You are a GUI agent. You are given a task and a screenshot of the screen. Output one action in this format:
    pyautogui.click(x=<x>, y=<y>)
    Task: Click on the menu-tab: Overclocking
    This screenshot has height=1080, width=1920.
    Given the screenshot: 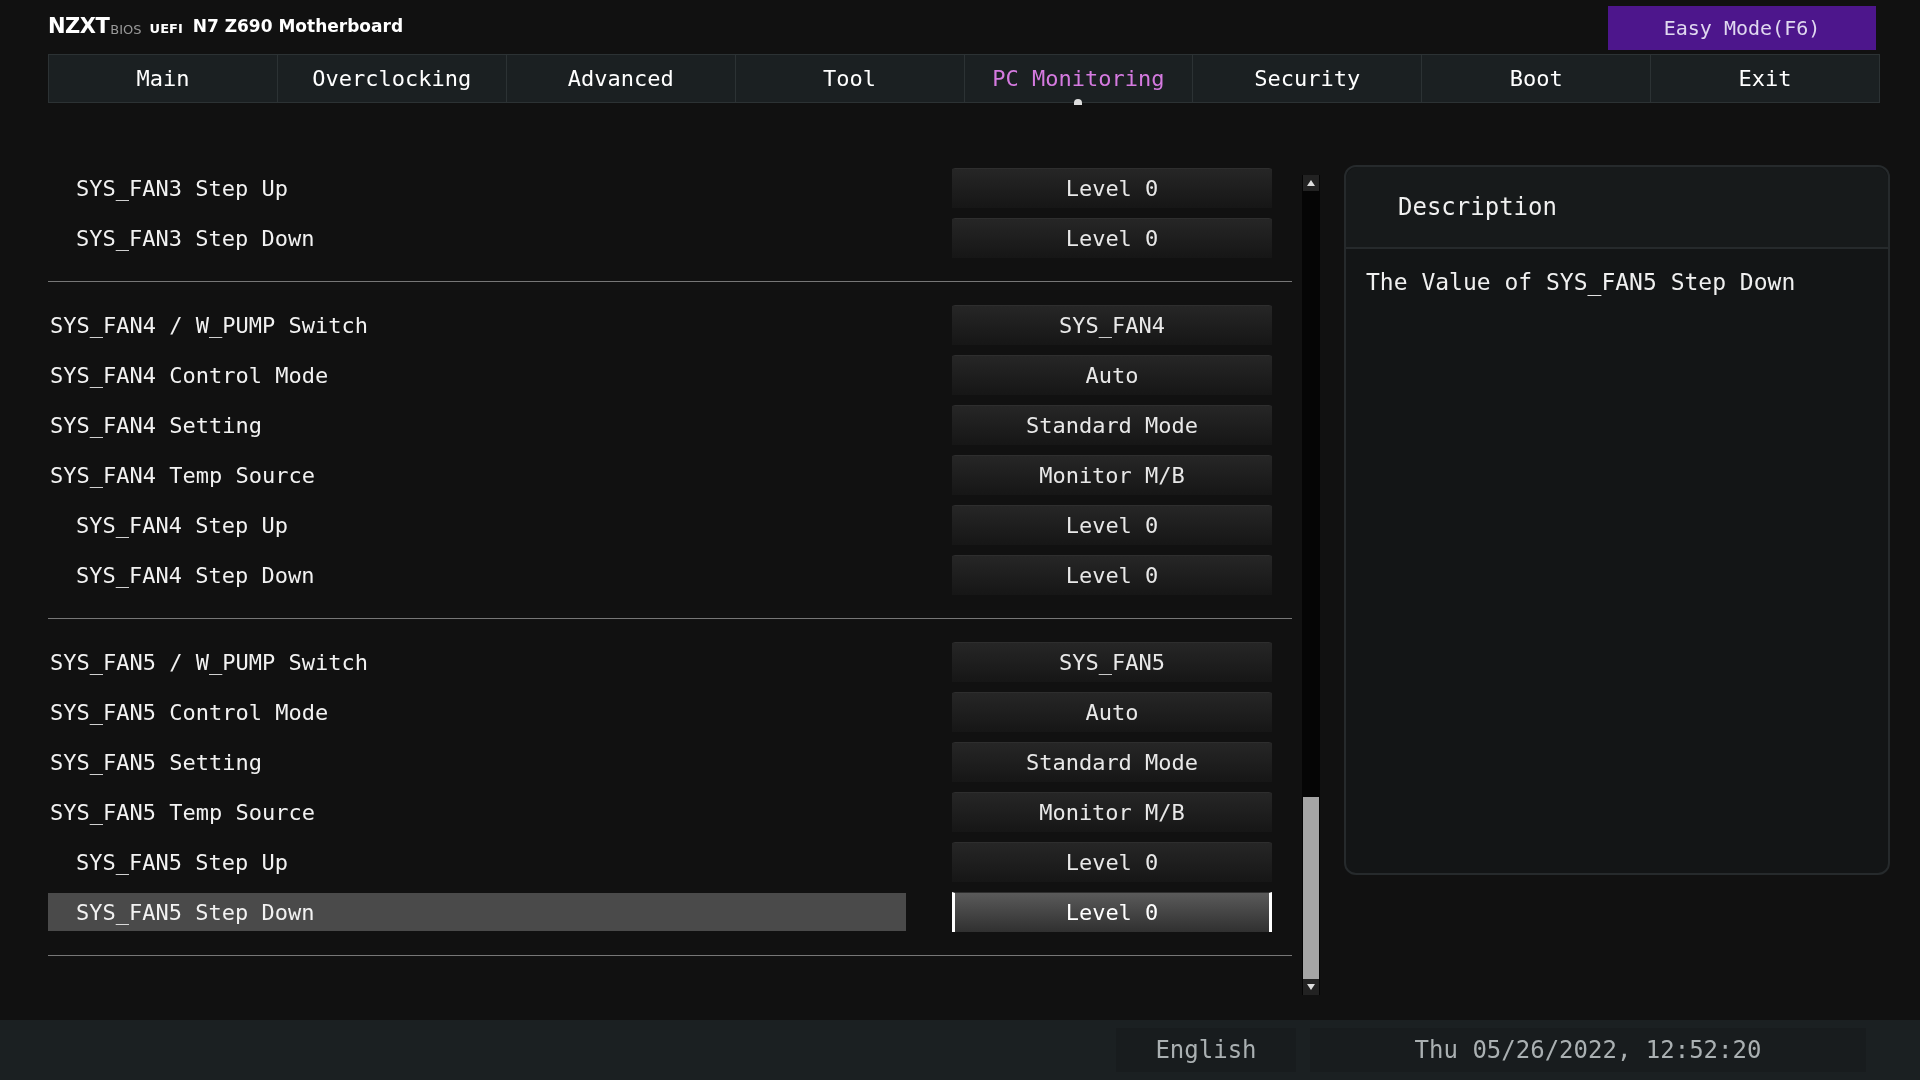 What is the action you would take?
    pyautogui.click(x=392, y=78)
    